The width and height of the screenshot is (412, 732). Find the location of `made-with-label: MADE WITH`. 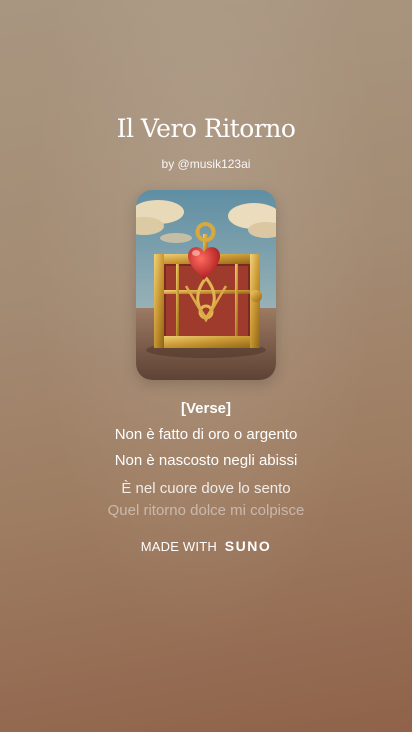

made-with-label: MADE WITH is located at coordinates (178, 546).